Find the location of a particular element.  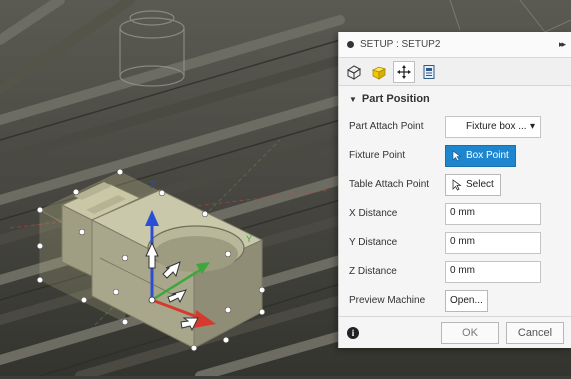

move-arrows-icon is located at coordinates (404, 71).